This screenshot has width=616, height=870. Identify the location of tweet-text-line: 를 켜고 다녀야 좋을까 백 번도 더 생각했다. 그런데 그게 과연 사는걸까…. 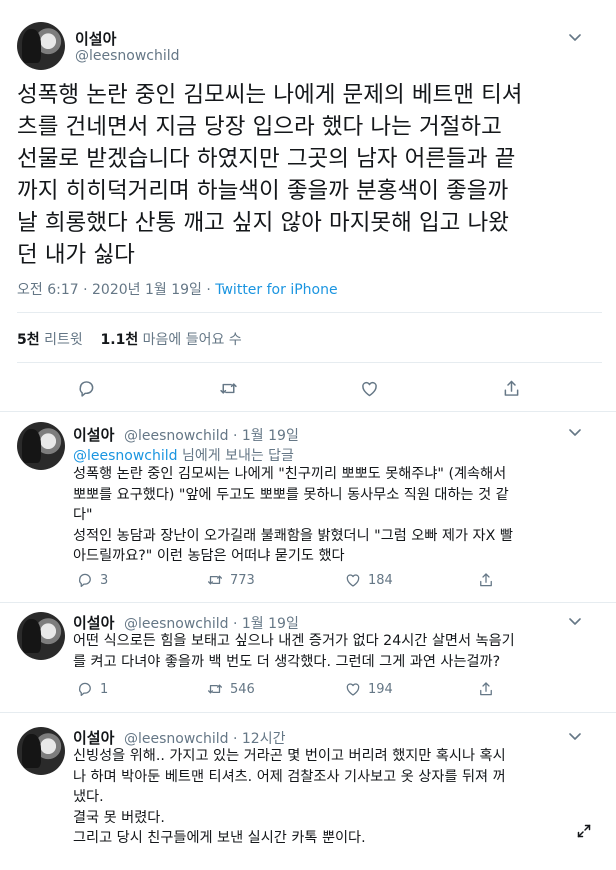
(287, 661).